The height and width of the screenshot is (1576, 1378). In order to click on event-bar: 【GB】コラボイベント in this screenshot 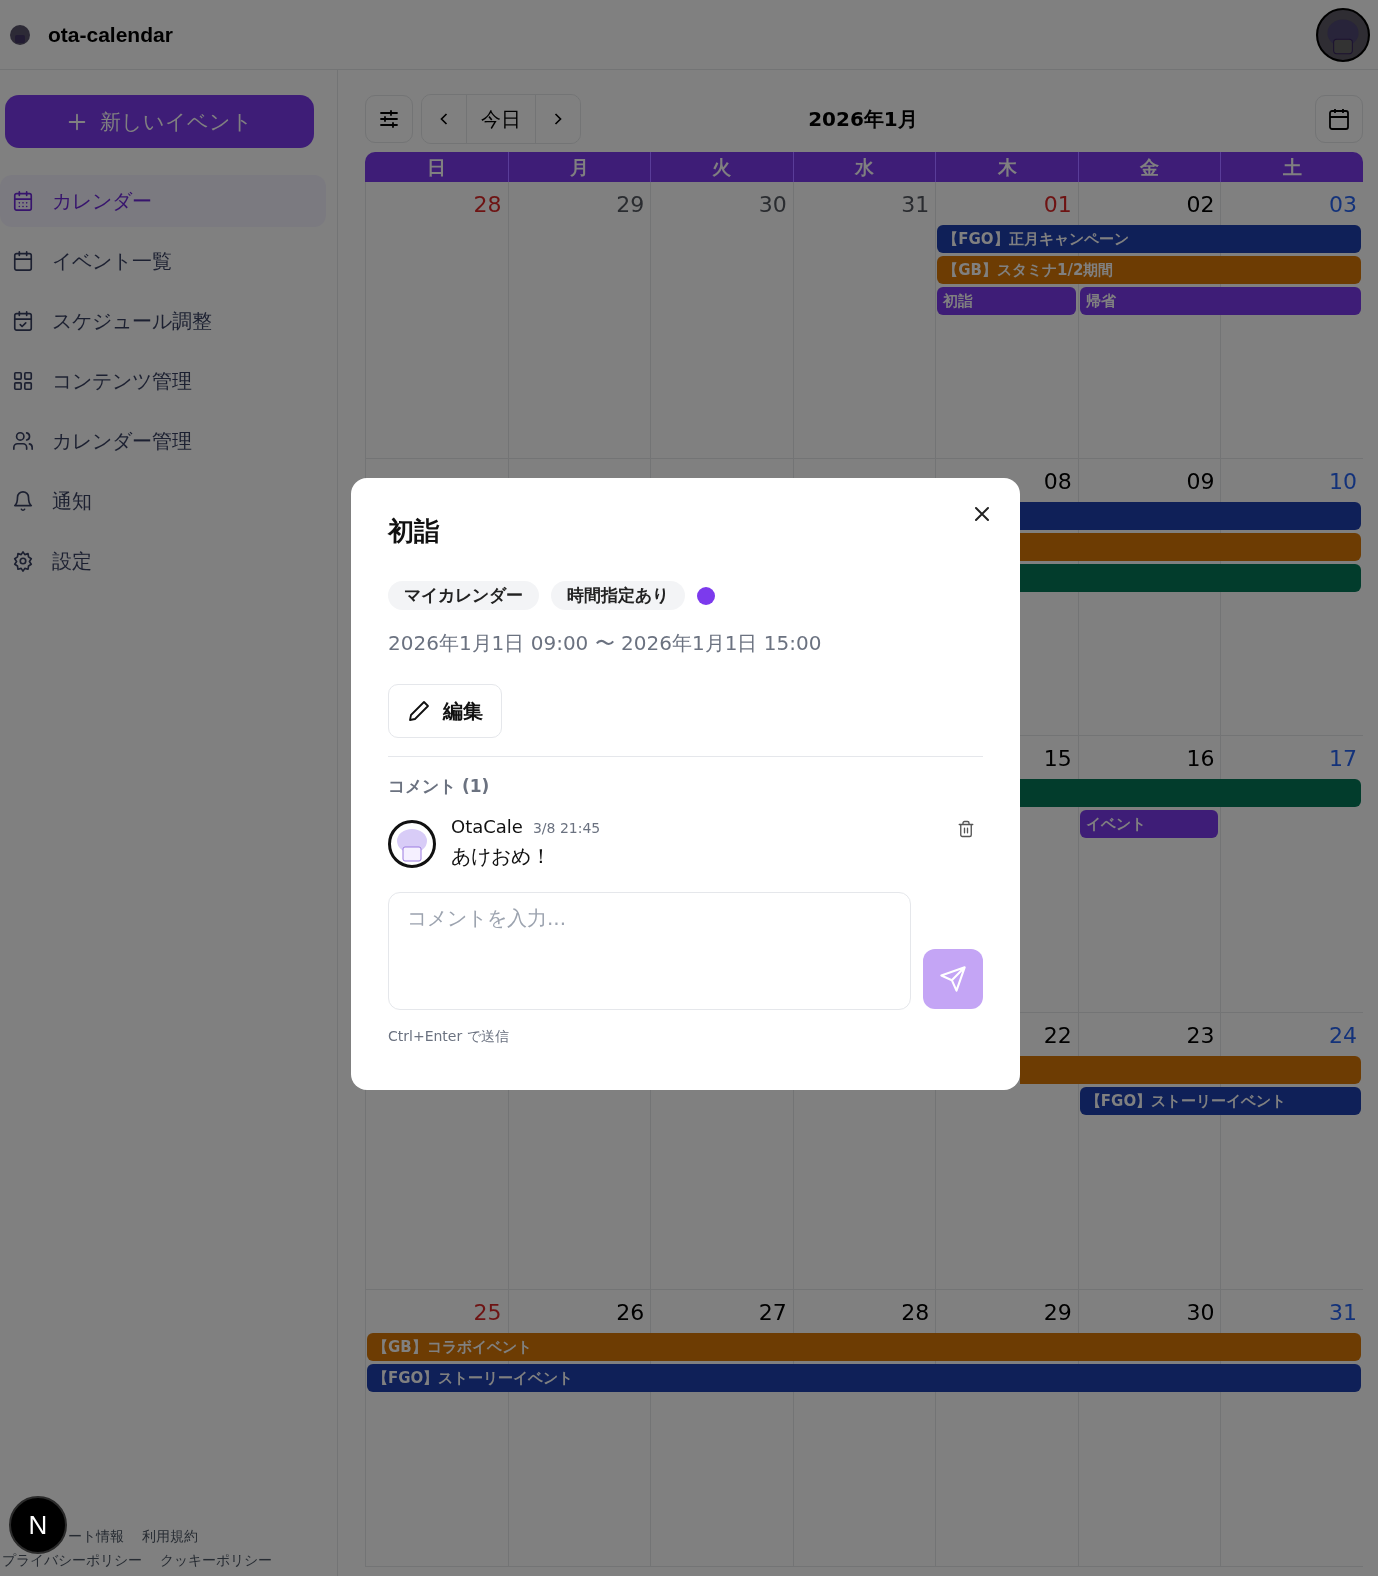, I will do `click(864, 1347)`.